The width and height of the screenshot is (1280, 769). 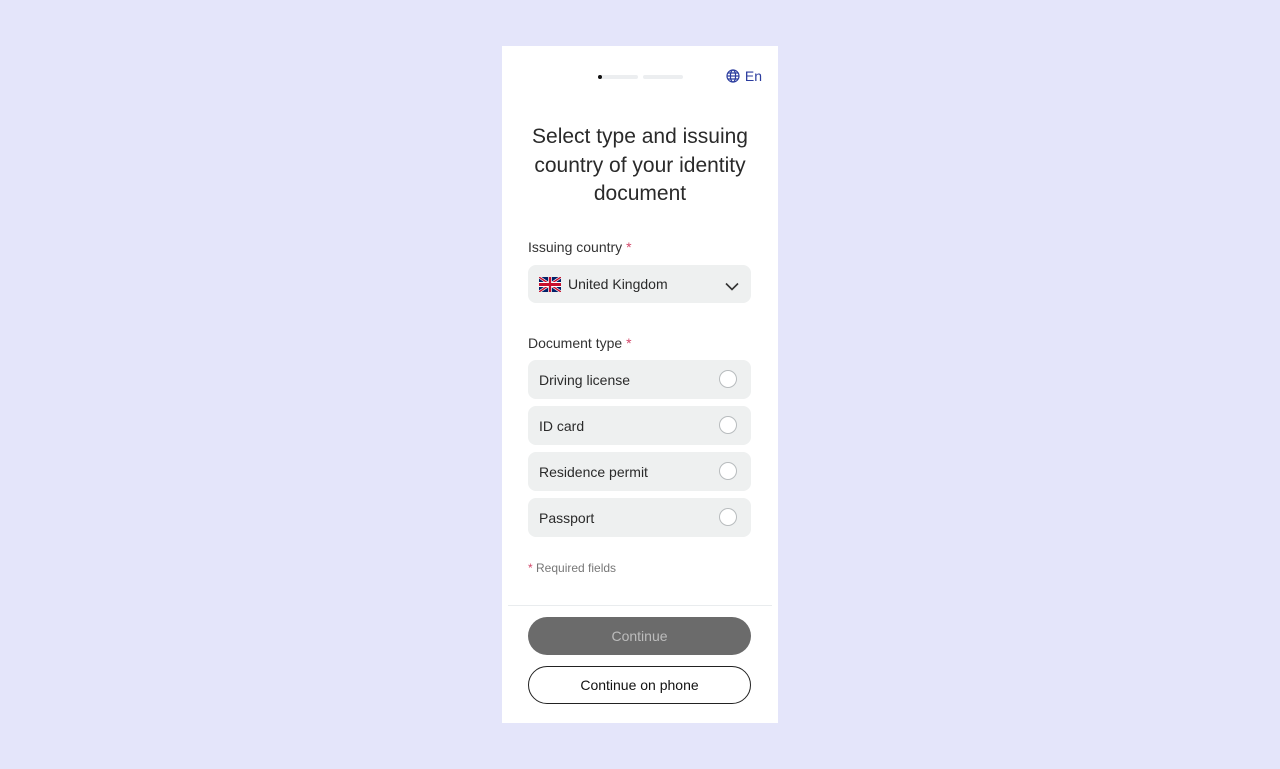 What do you see at coordinates (639, 636) in the screenshot?
I see `continue-button: Continue` at bounding box center [639, 636].